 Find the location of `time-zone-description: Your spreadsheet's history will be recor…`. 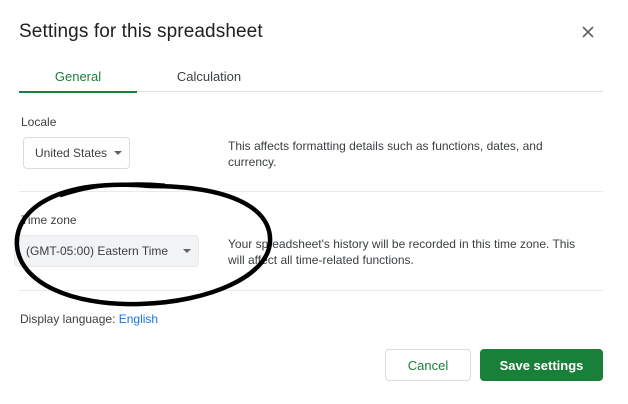

time-zone-description: Your spreadsheet's history will be recor… is located at coordinates (402, 252).